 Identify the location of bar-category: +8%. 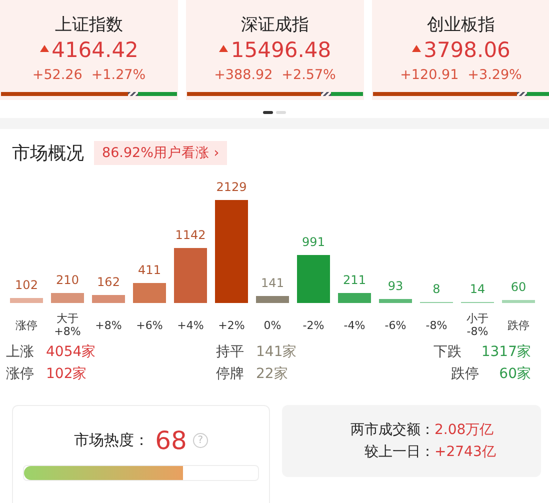
(108, 326).